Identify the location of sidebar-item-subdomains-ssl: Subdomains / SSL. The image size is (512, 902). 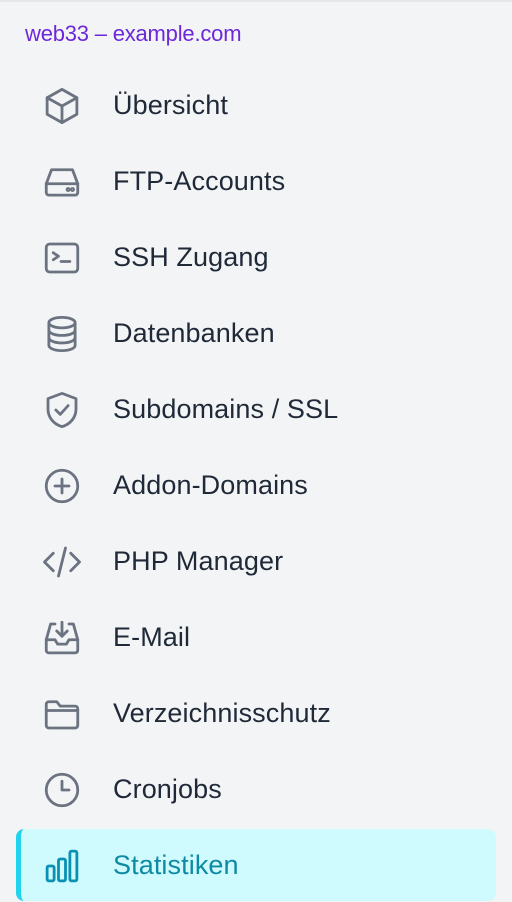
(256, 409).